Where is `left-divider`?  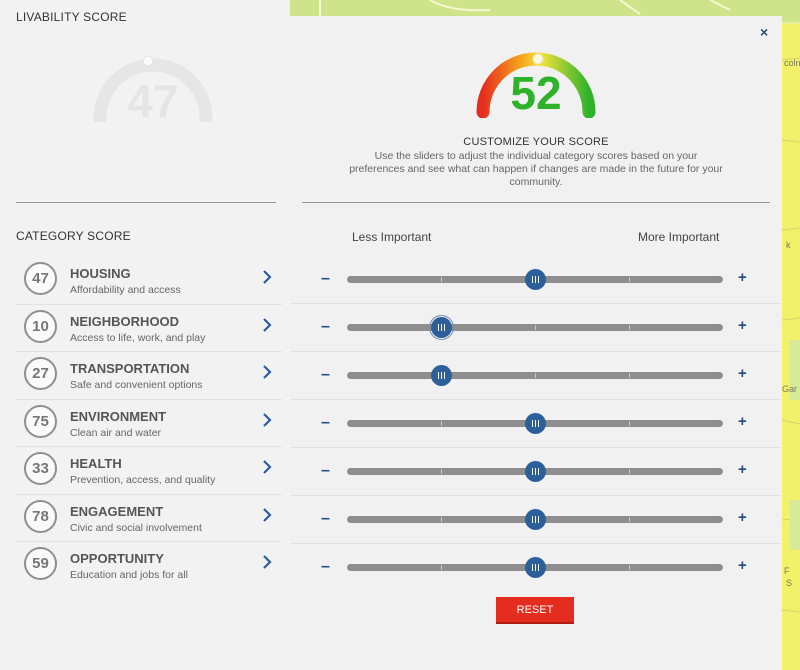
left-divider is located at coordinates (146, 202).